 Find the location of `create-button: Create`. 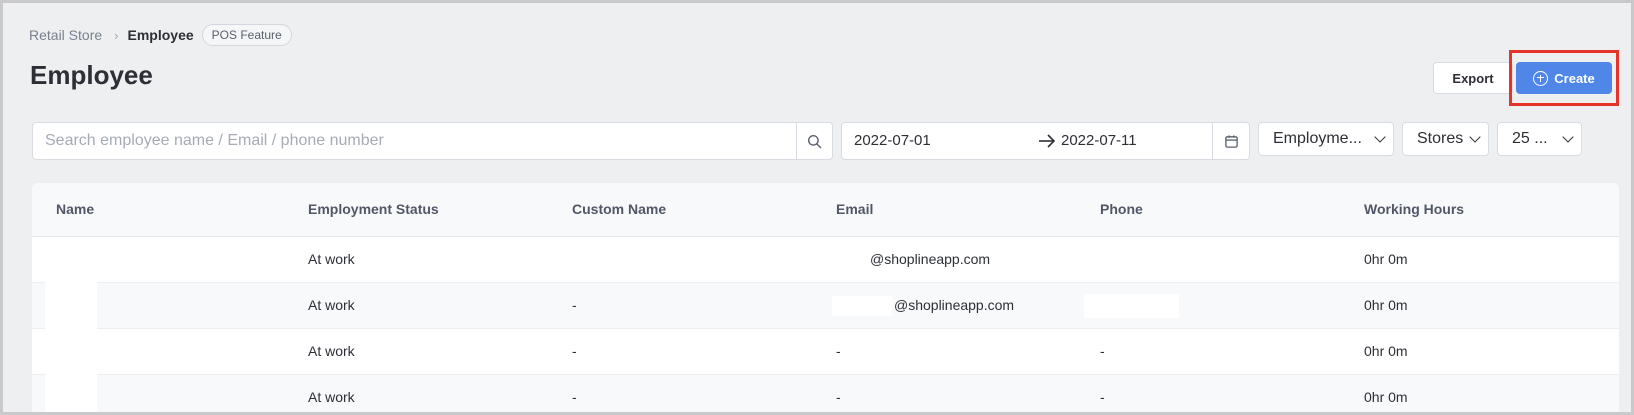

create-button: Create is located at coordinates (1564, 78).